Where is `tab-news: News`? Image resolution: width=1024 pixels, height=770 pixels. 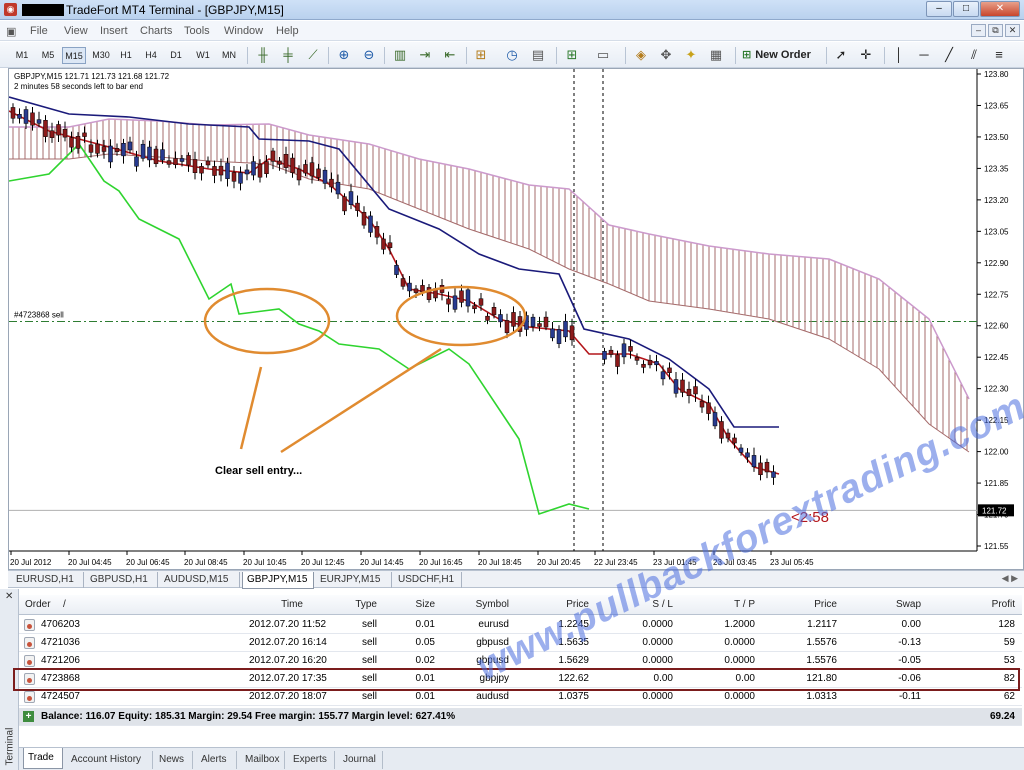 tab-news: News is located at coordinates (174, 760).